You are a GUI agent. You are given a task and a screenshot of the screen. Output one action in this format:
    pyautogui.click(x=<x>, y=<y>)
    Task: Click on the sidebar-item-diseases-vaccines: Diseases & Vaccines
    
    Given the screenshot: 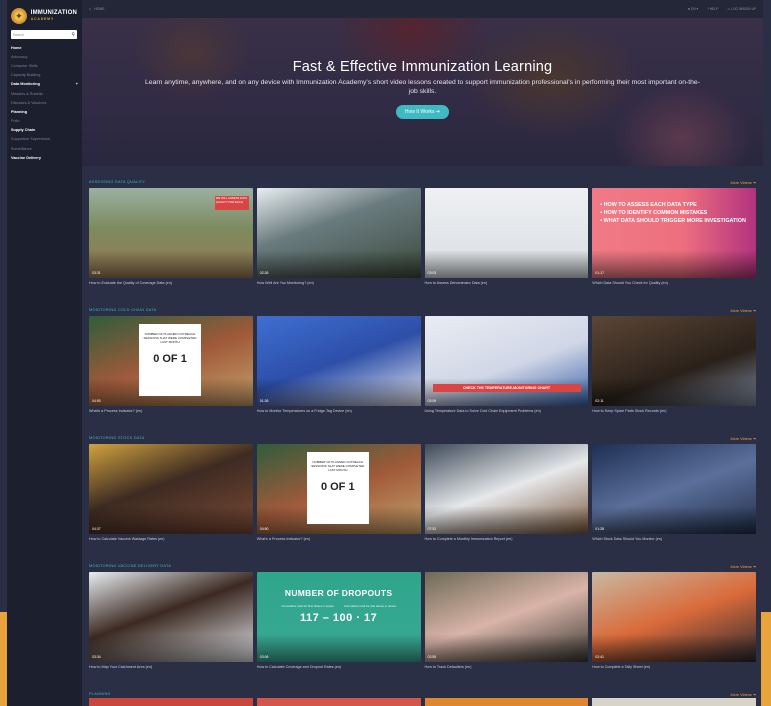 What is the action you would take?
    pyautogui.click(x=44, y=102)
    